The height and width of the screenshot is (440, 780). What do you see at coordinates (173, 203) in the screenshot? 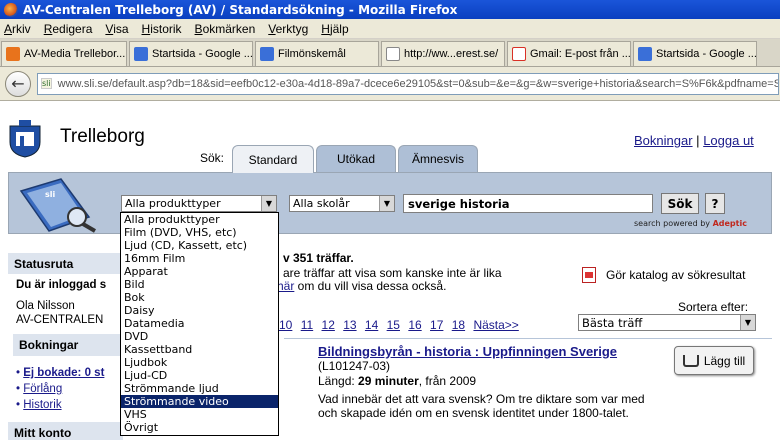
I see `product-type-value: Alla produkttyper` at bounding box center [173, 203].